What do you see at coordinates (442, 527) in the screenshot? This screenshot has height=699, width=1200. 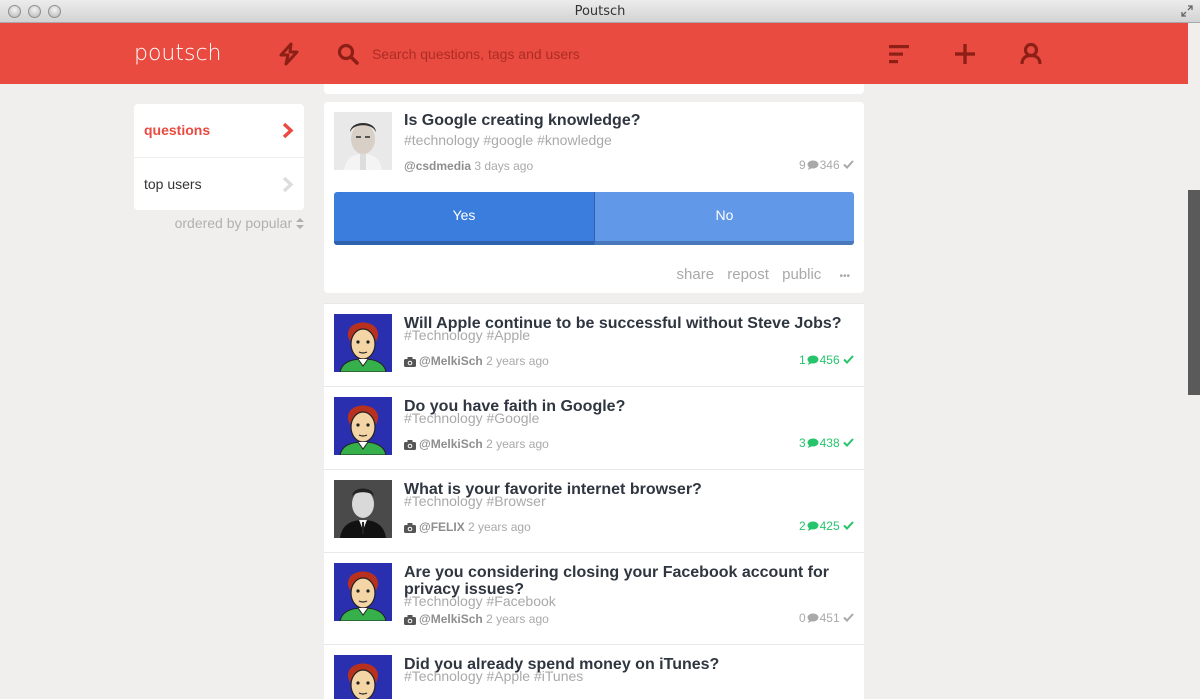 I see `question-author: @FELIX` at bounding box center [442, 527].